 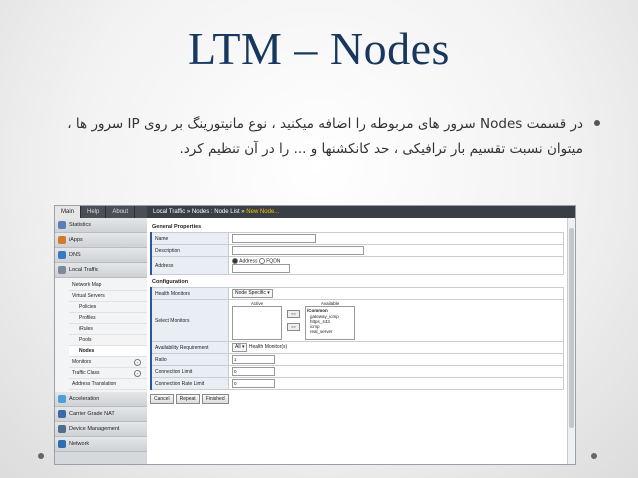 I want to click on sidebar-item-acceleration: Acceleration, so click(x=101, y=399).